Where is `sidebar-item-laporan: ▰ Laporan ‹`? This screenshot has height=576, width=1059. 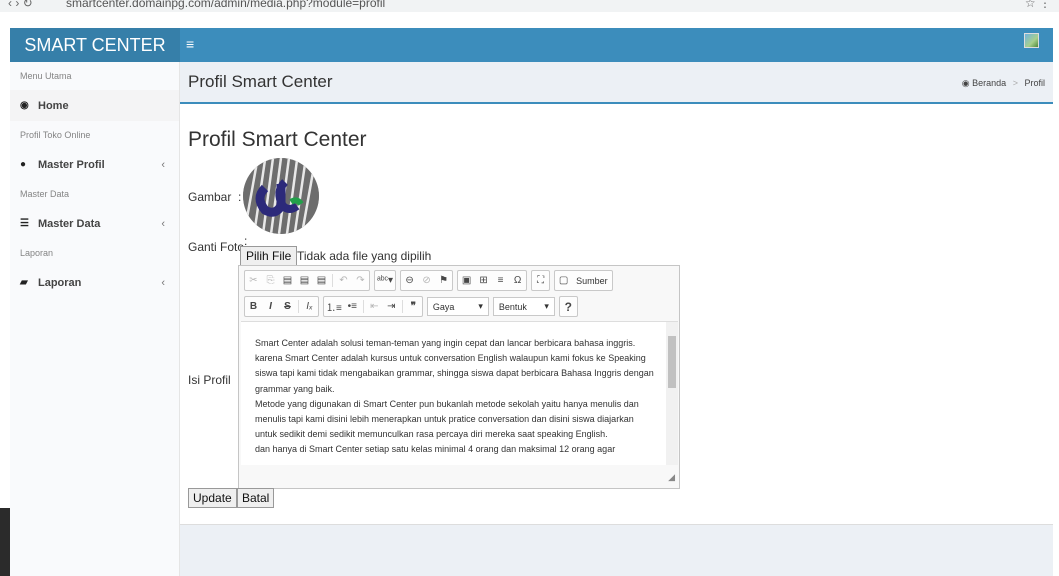
sidebar-item-laporan: ▰ Laporan ‹ is located at coordinates (94, 282).